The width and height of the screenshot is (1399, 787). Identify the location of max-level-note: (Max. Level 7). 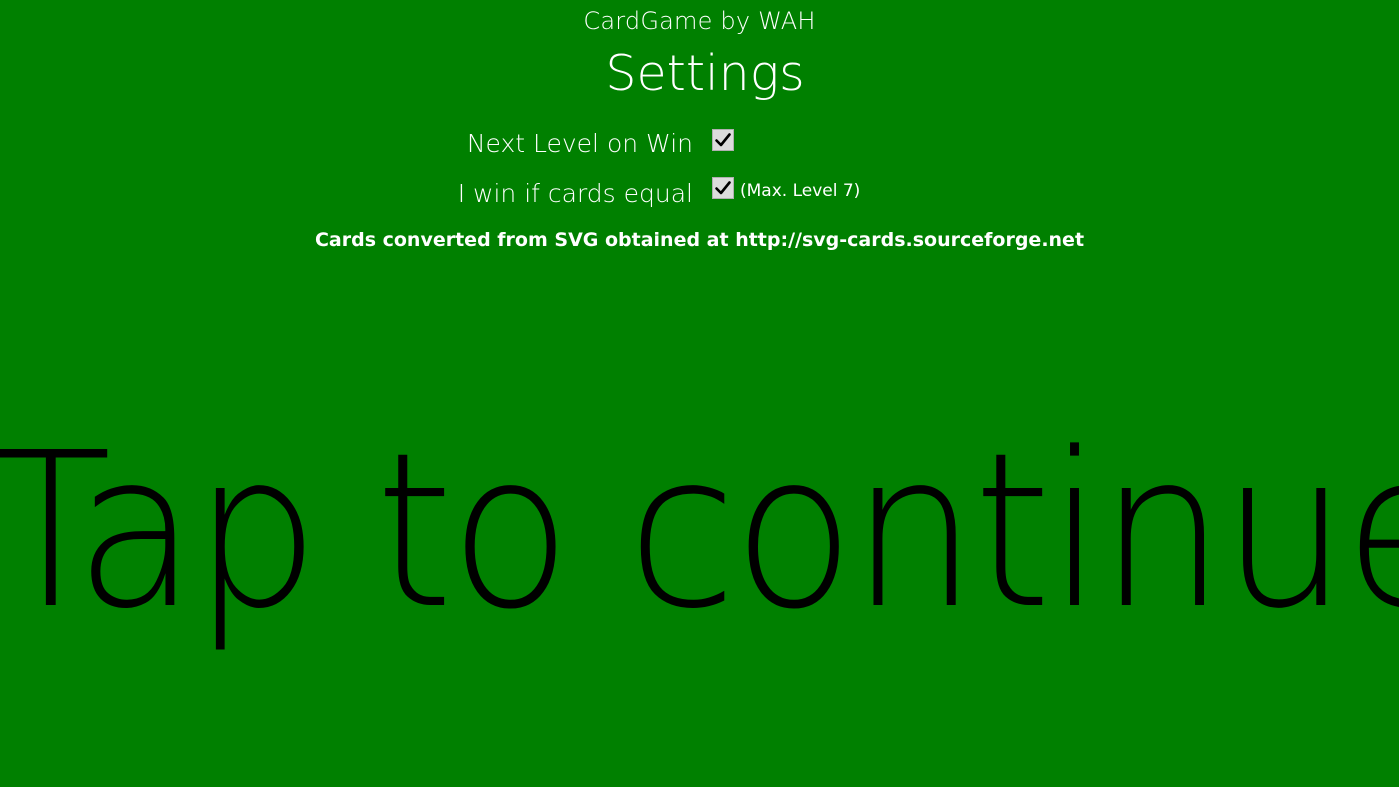
(800, 191).